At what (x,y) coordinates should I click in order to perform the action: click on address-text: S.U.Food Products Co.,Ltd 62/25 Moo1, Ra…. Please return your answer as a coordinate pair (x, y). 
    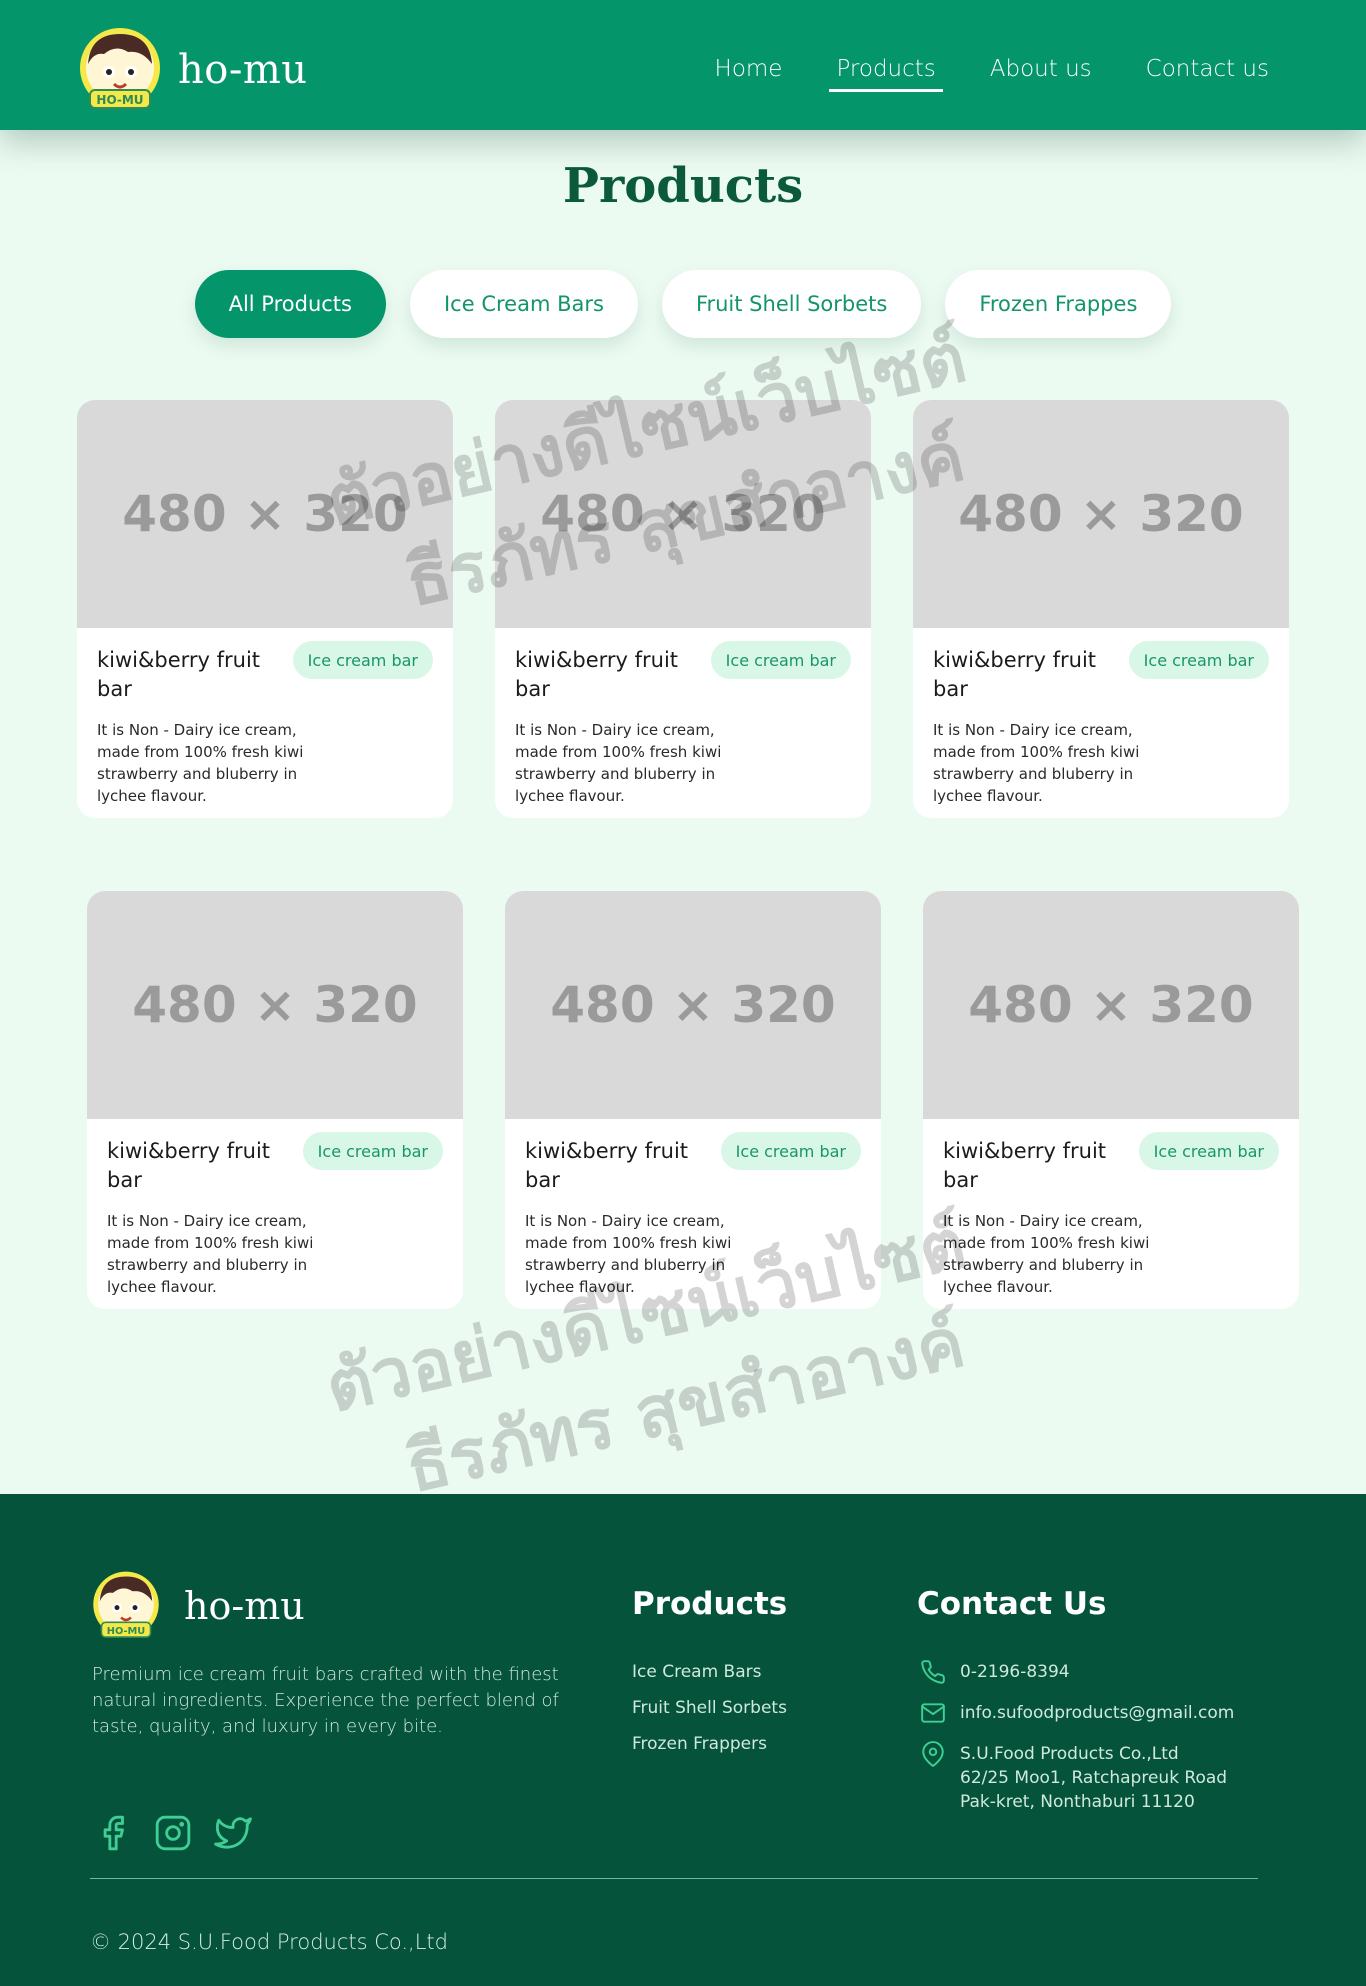
    Looking at the image, I should click on (1093, 1778).